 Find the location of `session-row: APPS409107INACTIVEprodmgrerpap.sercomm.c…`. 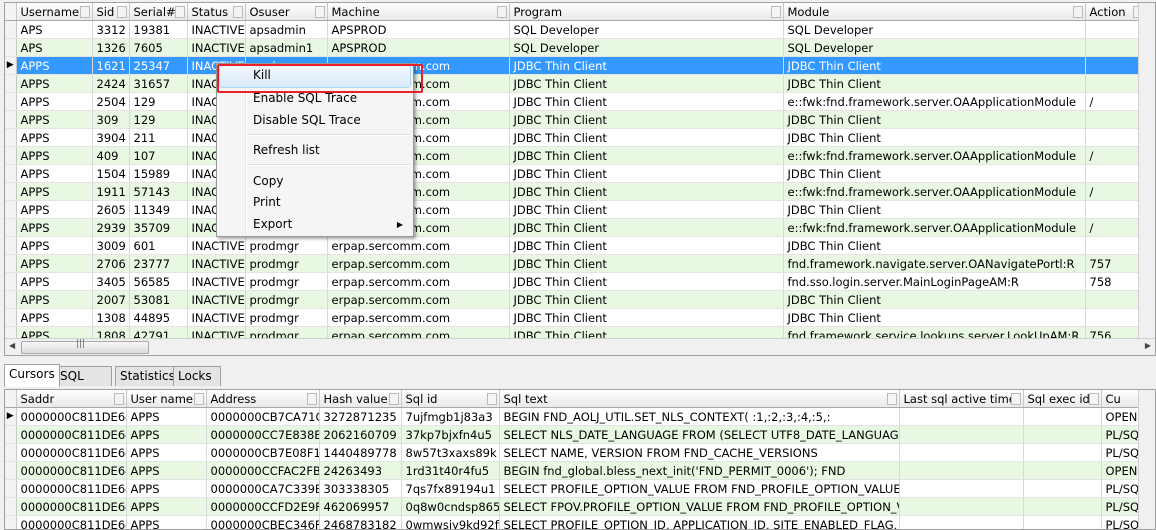

session-row: APPS409107INACTIVEprodmgrerpap.sercomm.c… is located at coordinates (575, 155).